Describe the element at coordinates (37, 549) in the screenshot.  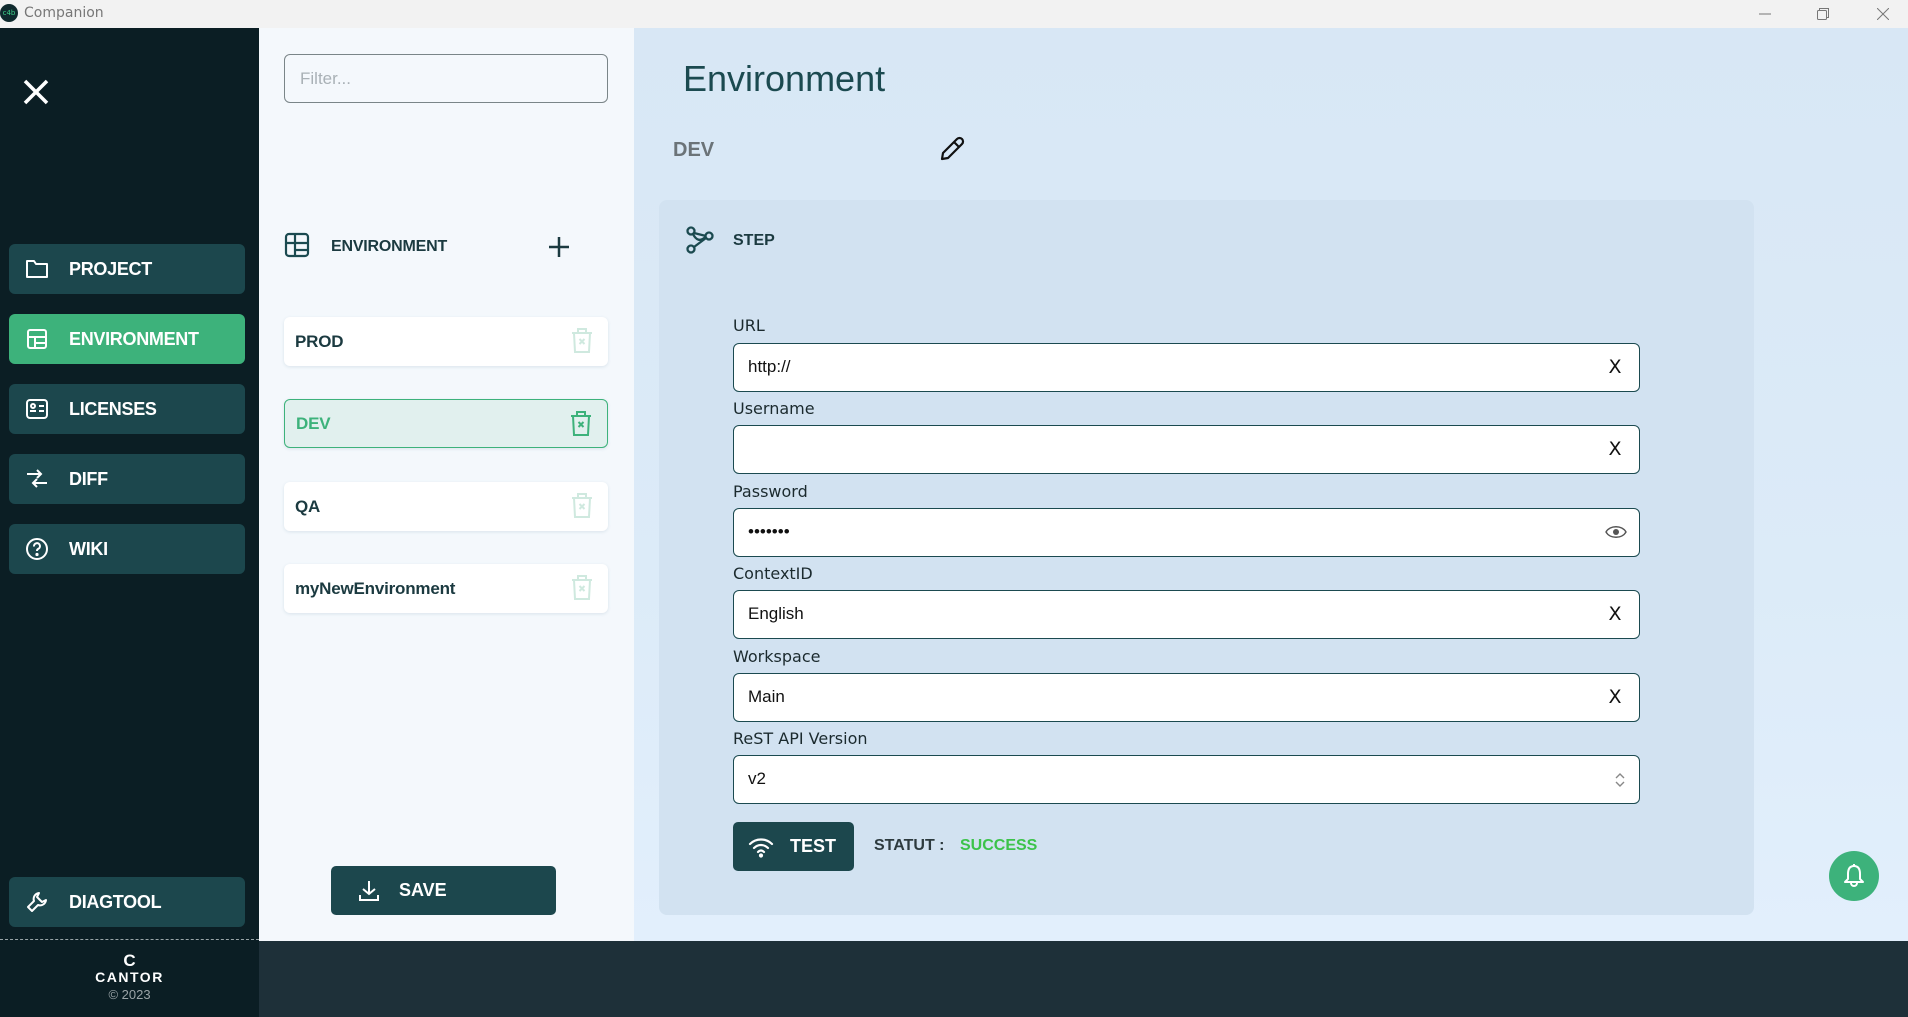
I see `help-circle-icon` at that location.